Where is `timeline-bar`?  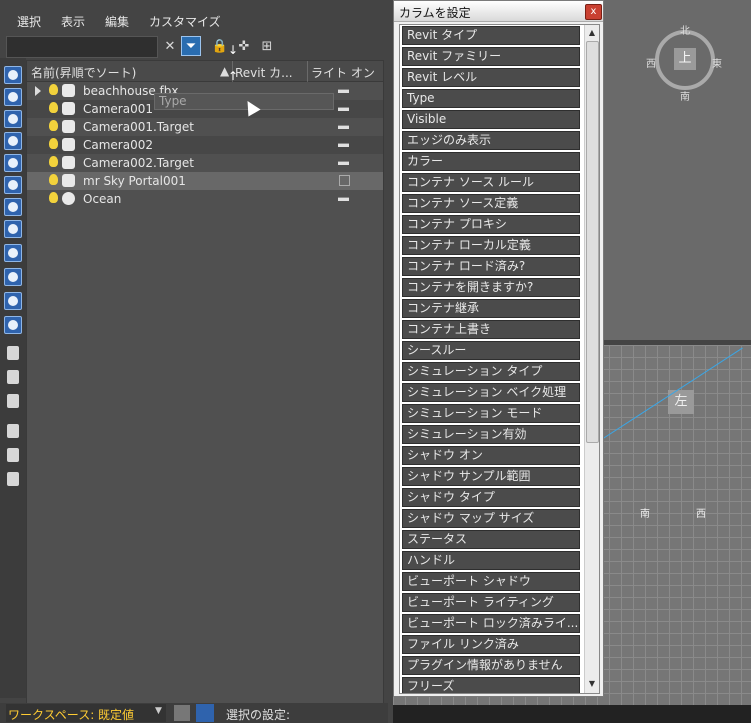 timeline-bar is located at coordinates (572, 714).